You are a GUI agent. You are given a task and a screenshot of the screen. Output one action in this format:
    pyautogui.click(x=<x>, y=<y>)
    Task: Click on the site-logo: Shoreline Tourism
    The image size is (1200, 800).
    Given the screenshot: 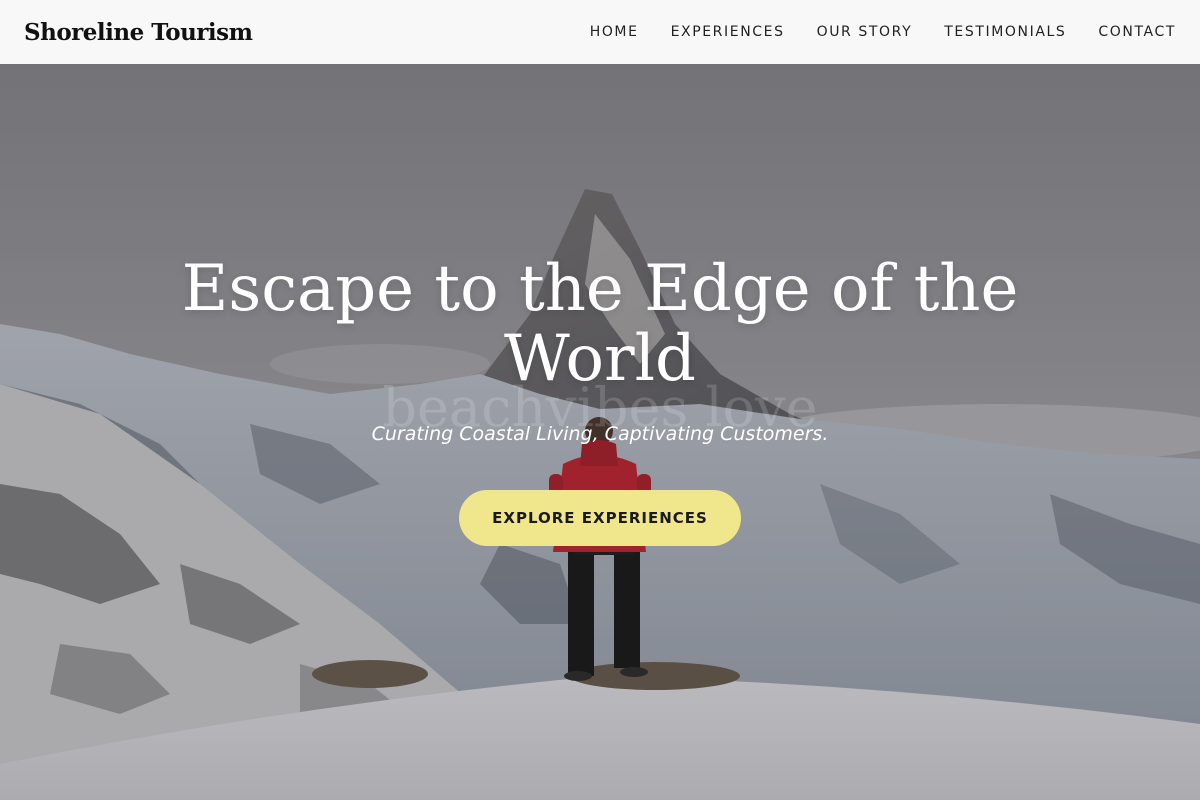 What is the action you would take?
    pyautogui.click(x=138, y=32)
    